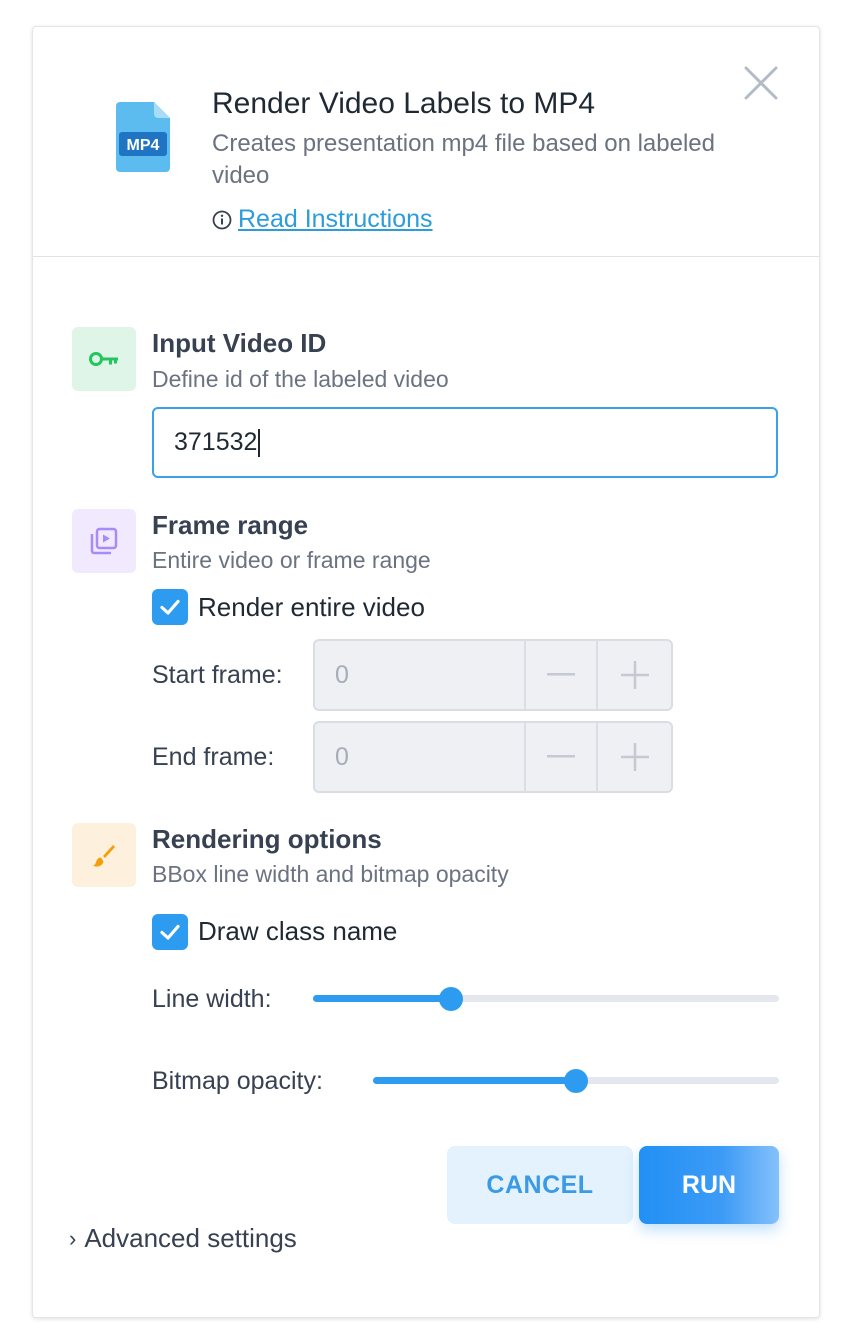 The height and width of the screenshot is (1342, 856). Describe the element at coordinates (239, 343) in the screenshot. I see `input-video-title: Input Video ID` at that location.